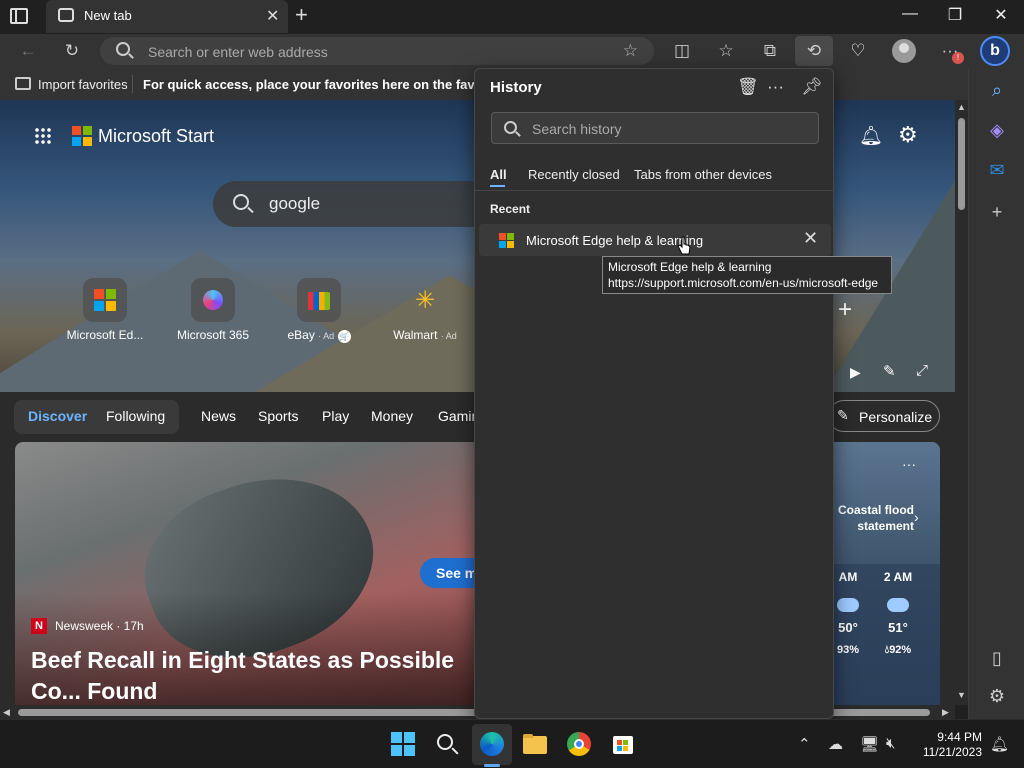  What do you see at coordinates (896, 417) in the screenshot?
I see `personalize-label: Personalize` at bounding box center [896, 417].